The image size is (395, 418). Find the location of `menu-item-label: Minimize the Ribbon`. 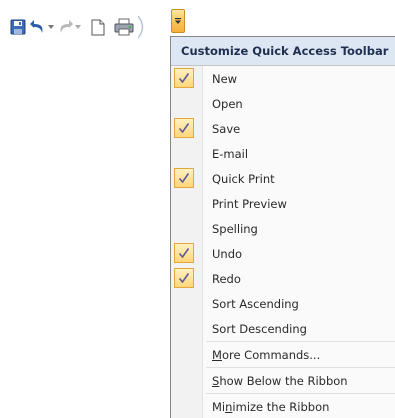

menu-item-label: Minimize the Ribbon is located at coordinates (271, 406).